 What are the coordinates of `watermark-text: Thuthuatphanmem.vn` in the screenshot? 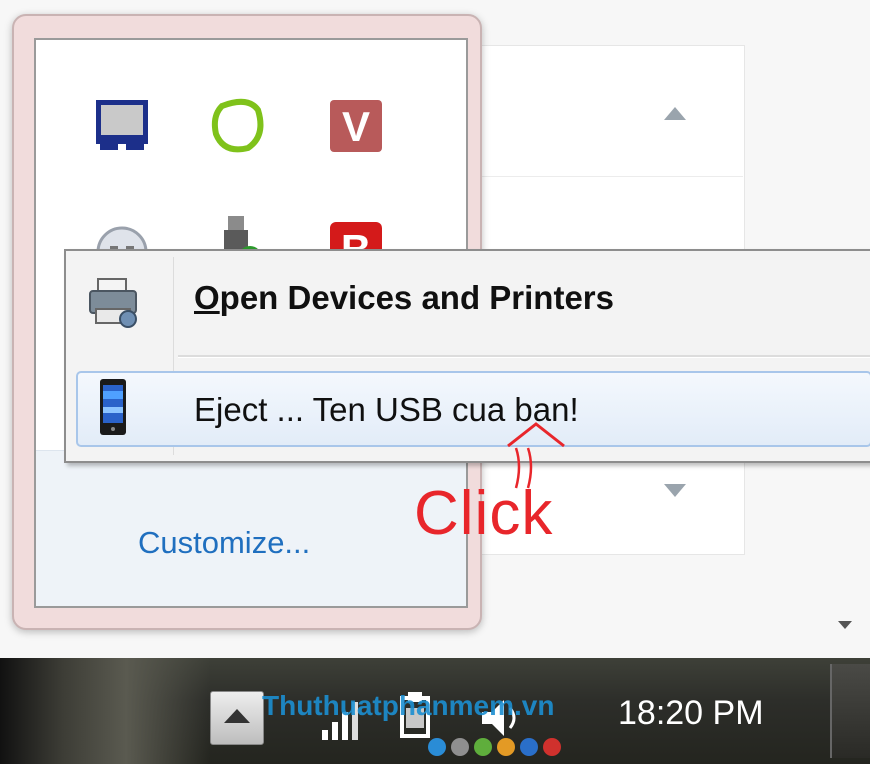 It's located at (408, 705).